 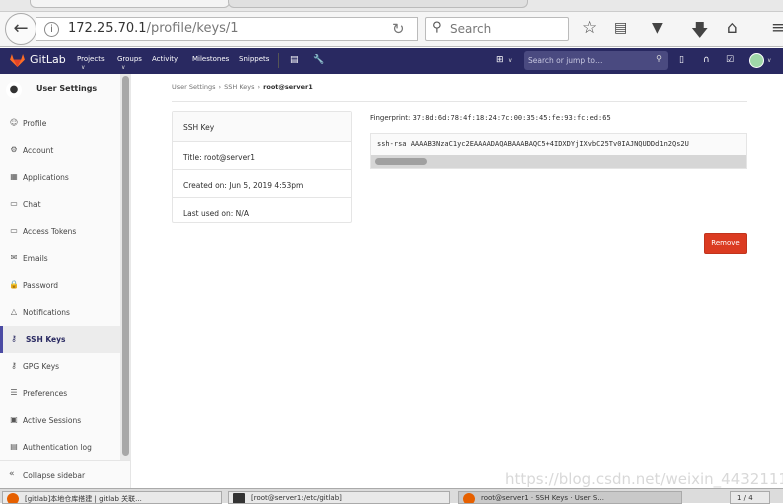 What do you see at coordinates (296, 498) in the screenshot?
I see `taskbar-label: [root@server1:/etc/gitlab]` at bounding box center [296, 498].